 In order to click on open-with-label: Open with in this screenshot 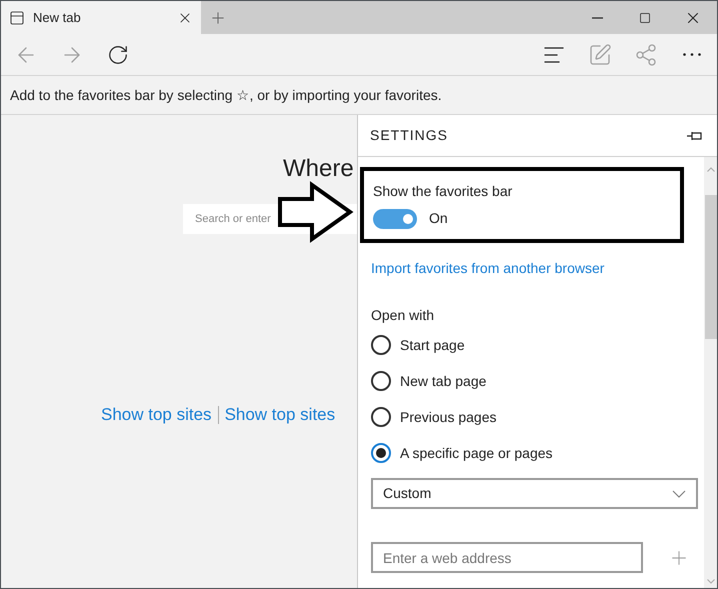, I will do `click(403, 315)`.